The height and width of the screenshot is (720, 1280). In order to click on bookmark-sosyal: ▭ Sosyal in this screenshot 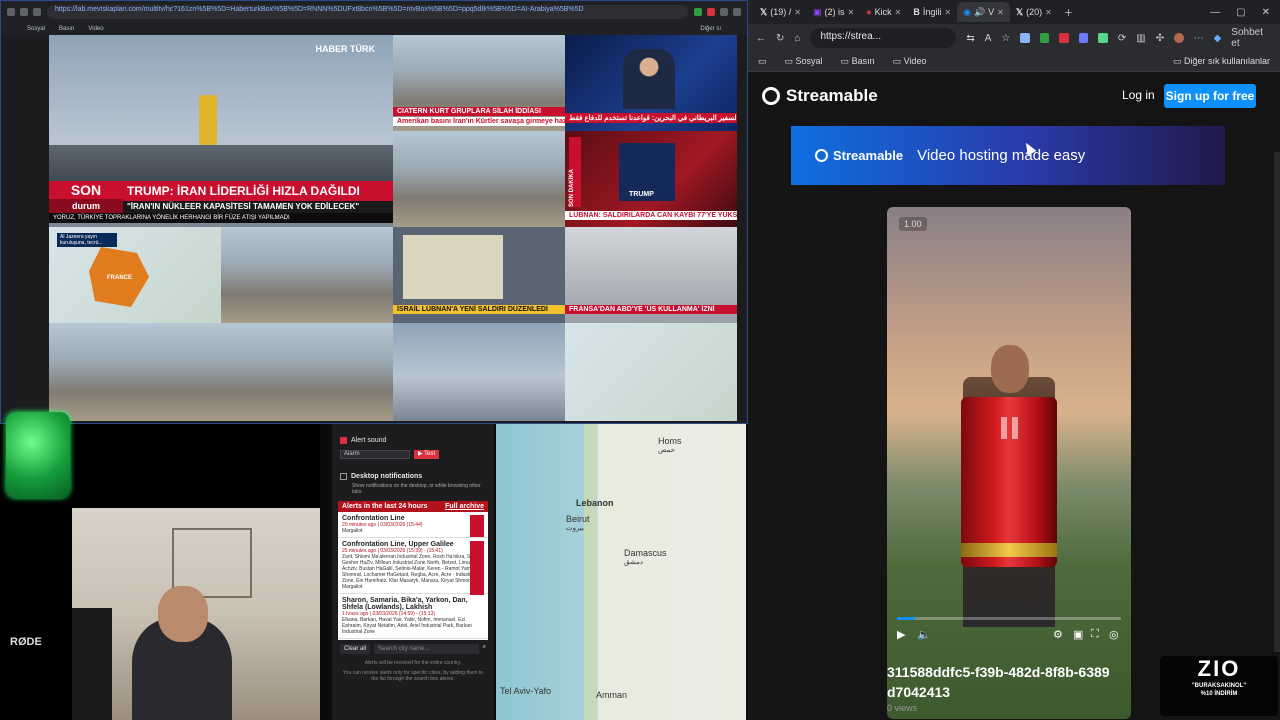, I will do `click(804, 61)`.